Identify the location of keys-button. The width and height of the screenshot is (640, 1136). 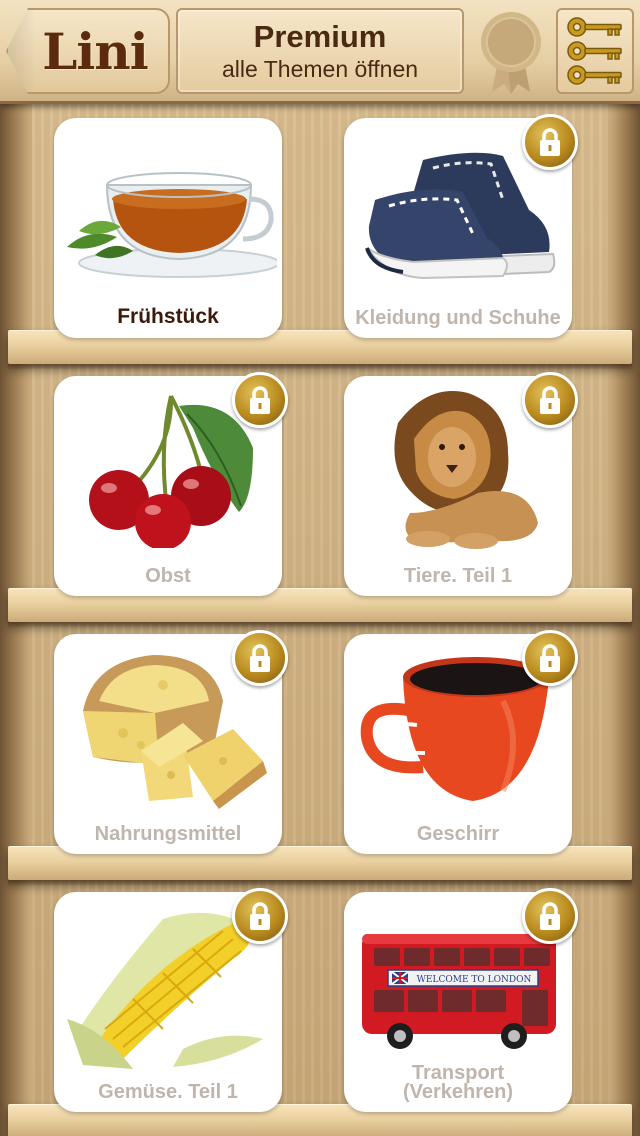
(595, 51).